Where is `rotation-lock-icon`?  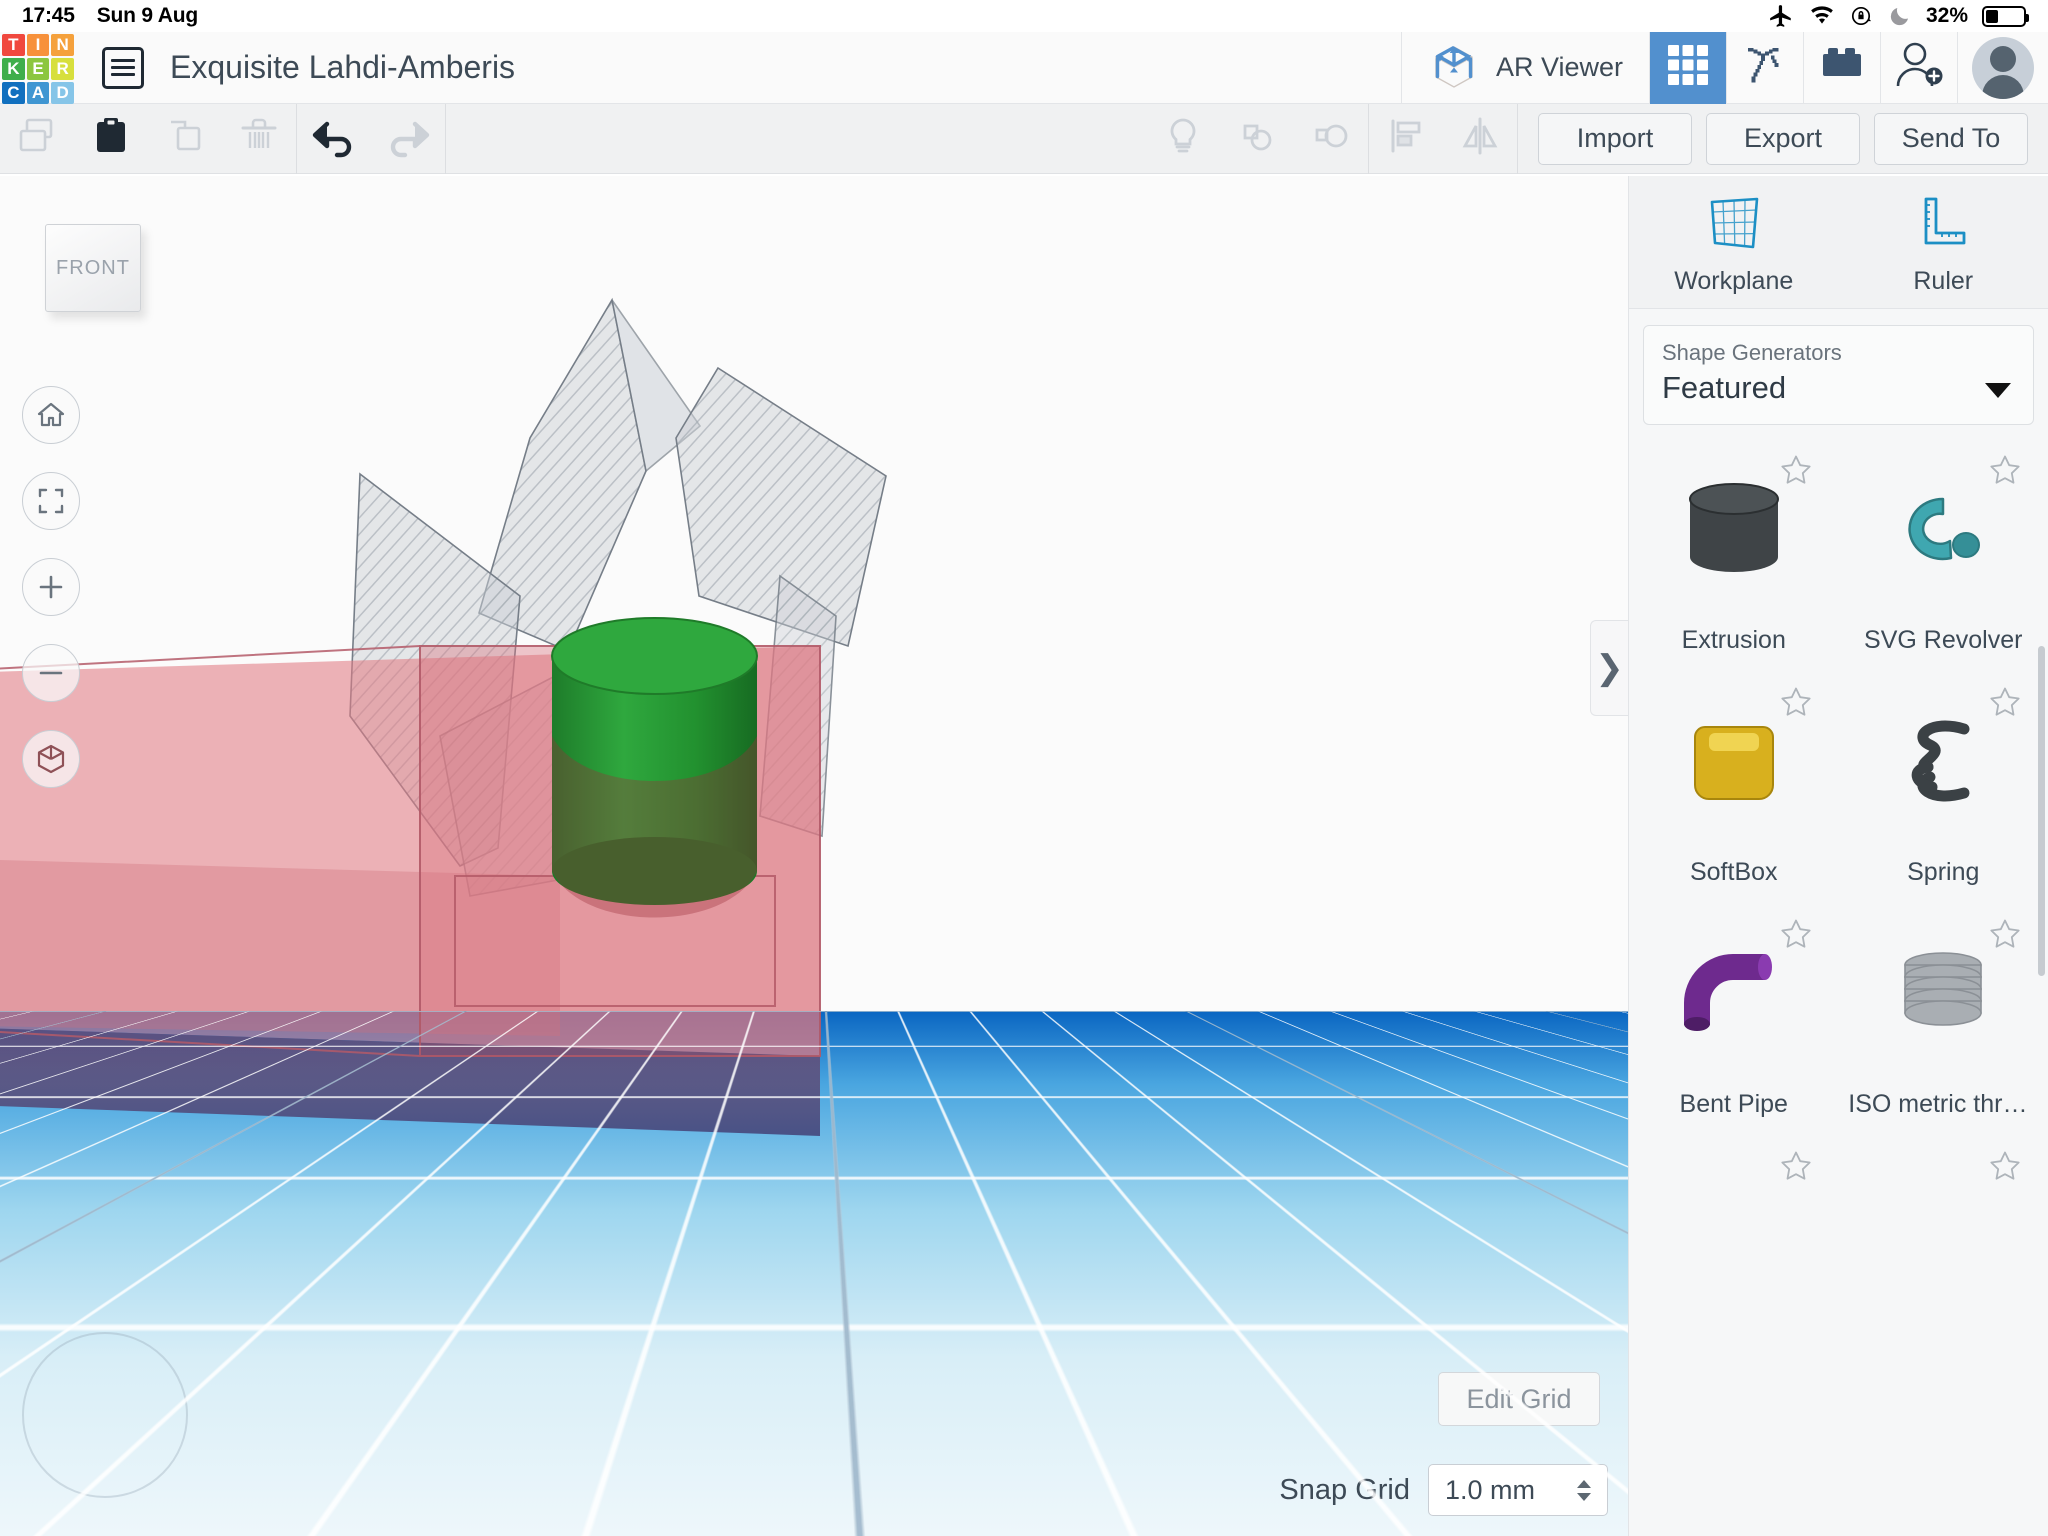
rotation-lock-icon is located at coordinates (1862, 16).